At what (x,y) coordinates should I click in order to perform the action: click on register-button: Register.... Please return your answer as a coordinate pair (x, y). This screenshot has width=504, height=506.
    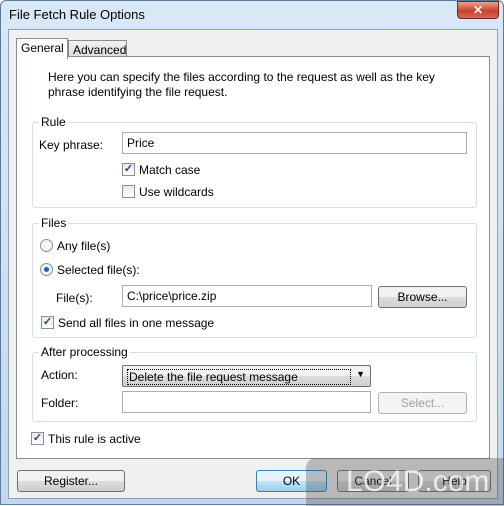
    Looking at the image, I should click on (71, 481).